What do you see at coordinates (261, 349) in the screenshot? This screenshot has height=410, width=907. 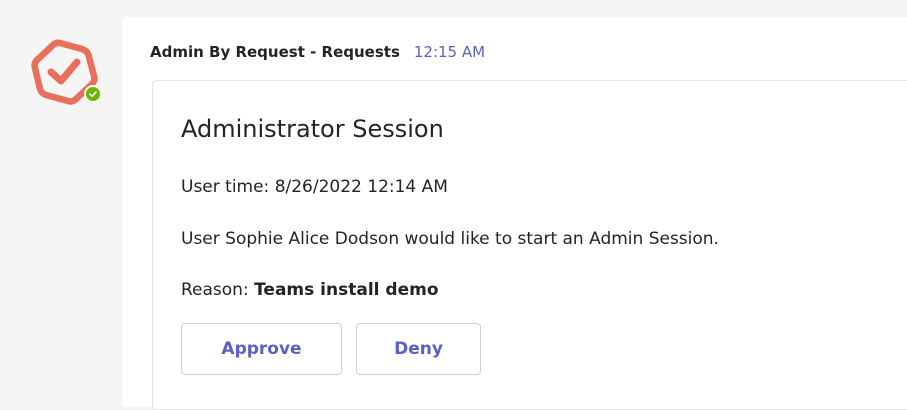 I see `approve-button: Approve` at bounding box center [261, 349].